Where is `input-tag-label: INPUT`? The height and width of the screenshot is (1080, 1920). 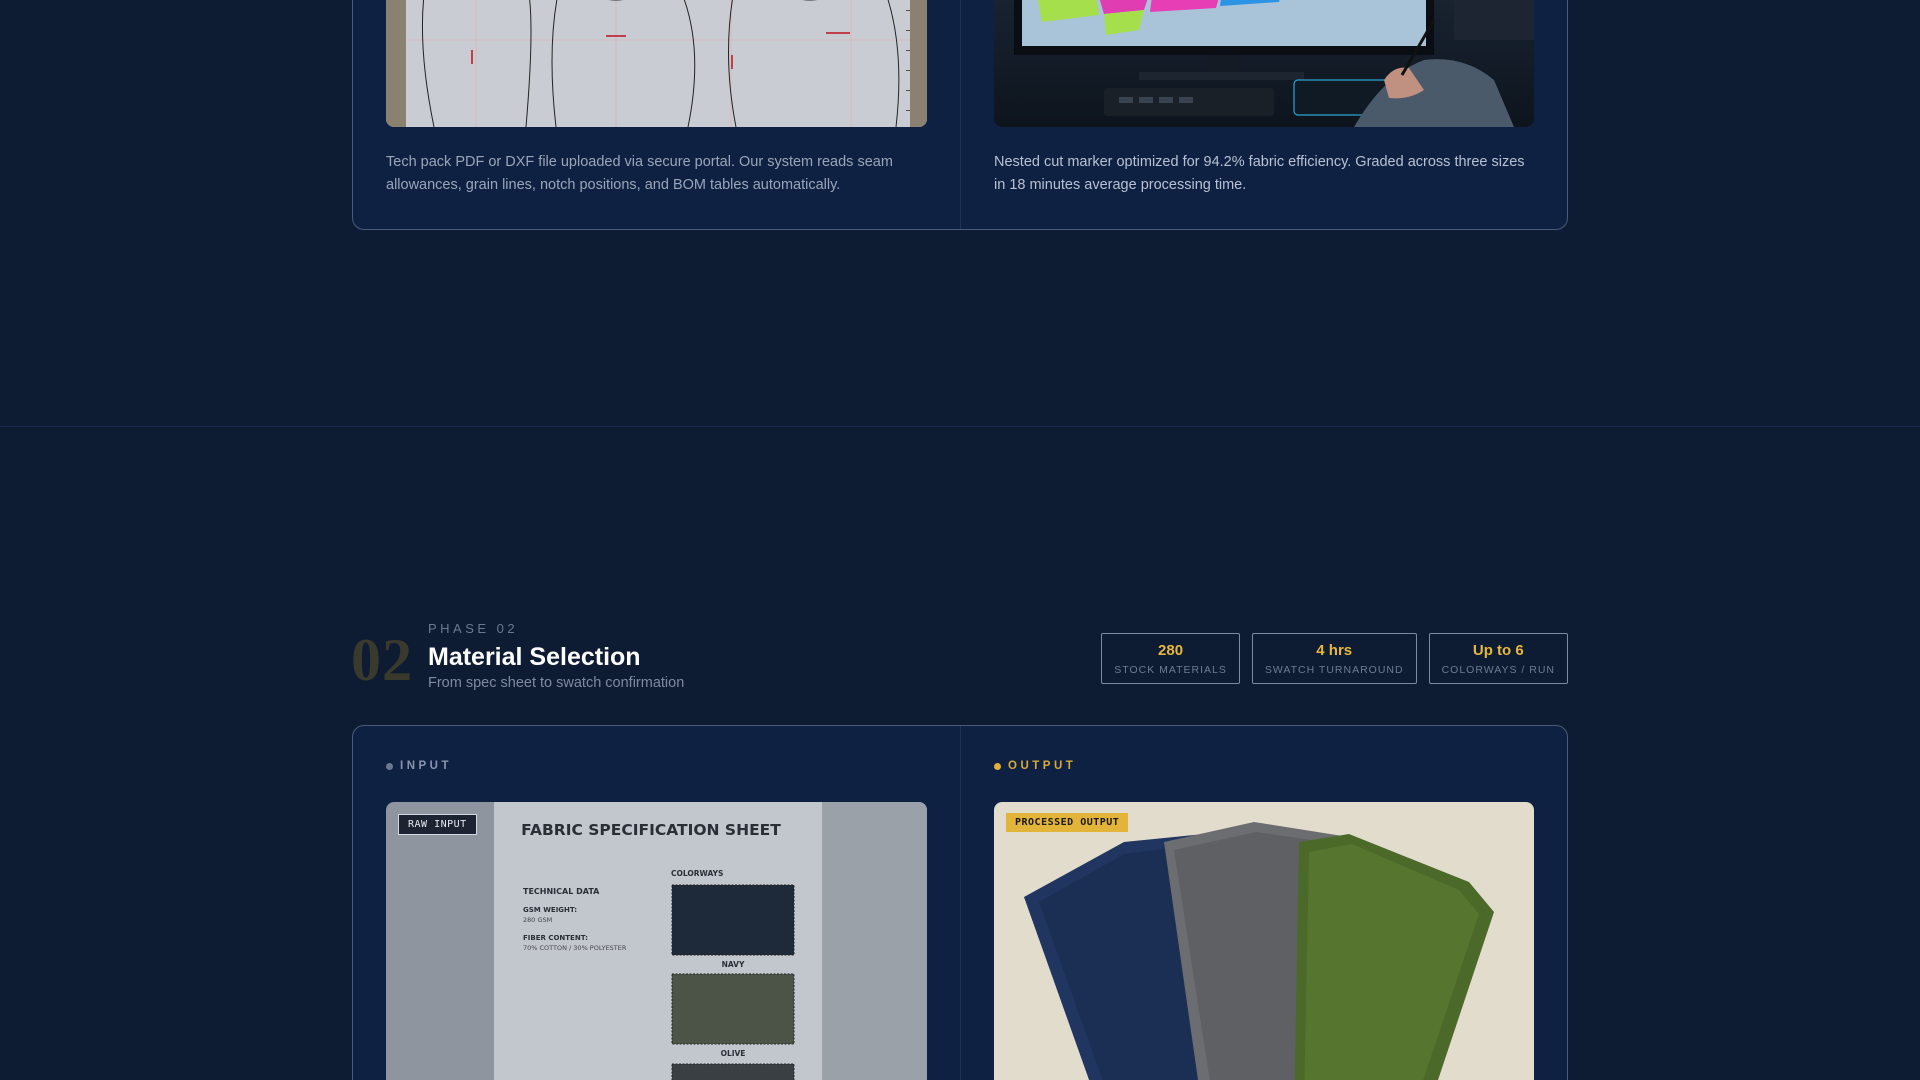
input-tag-label: INPUT is located at coordinates (426, 766).